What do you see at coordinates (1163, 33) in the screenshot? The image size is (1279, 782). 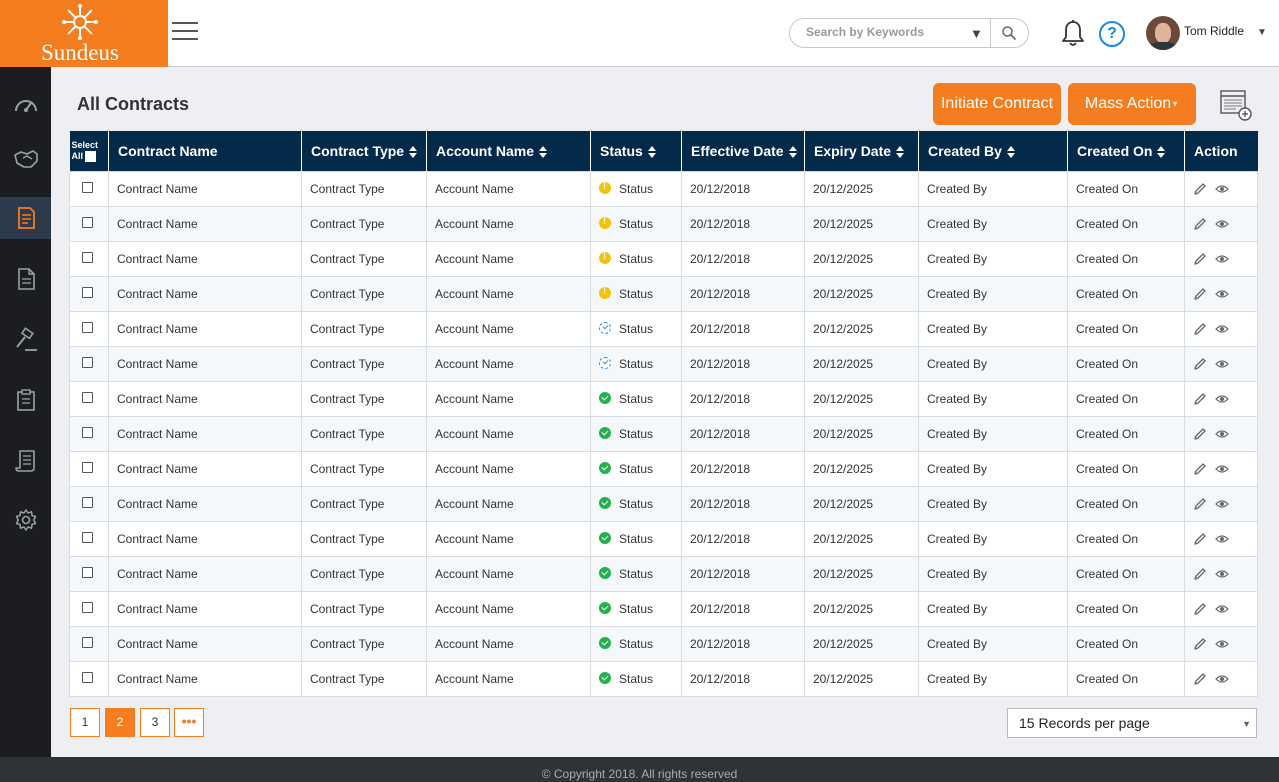 I see `avatar` at bounding box center [1163, 33].